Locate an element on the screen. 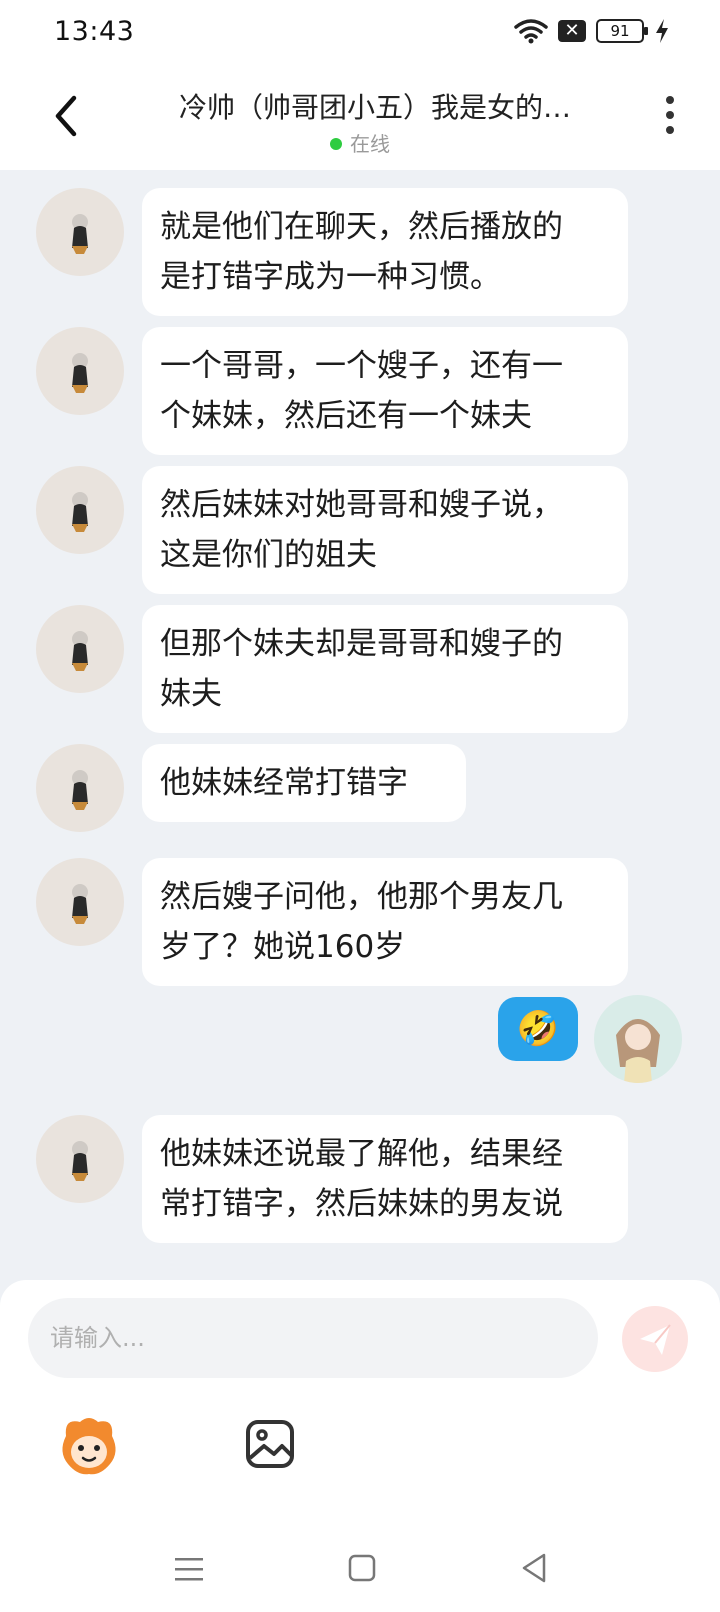 This screenshot has height=1612, width=720. my-message-bubble: 🤣 is located at coordinates (538, 1029).